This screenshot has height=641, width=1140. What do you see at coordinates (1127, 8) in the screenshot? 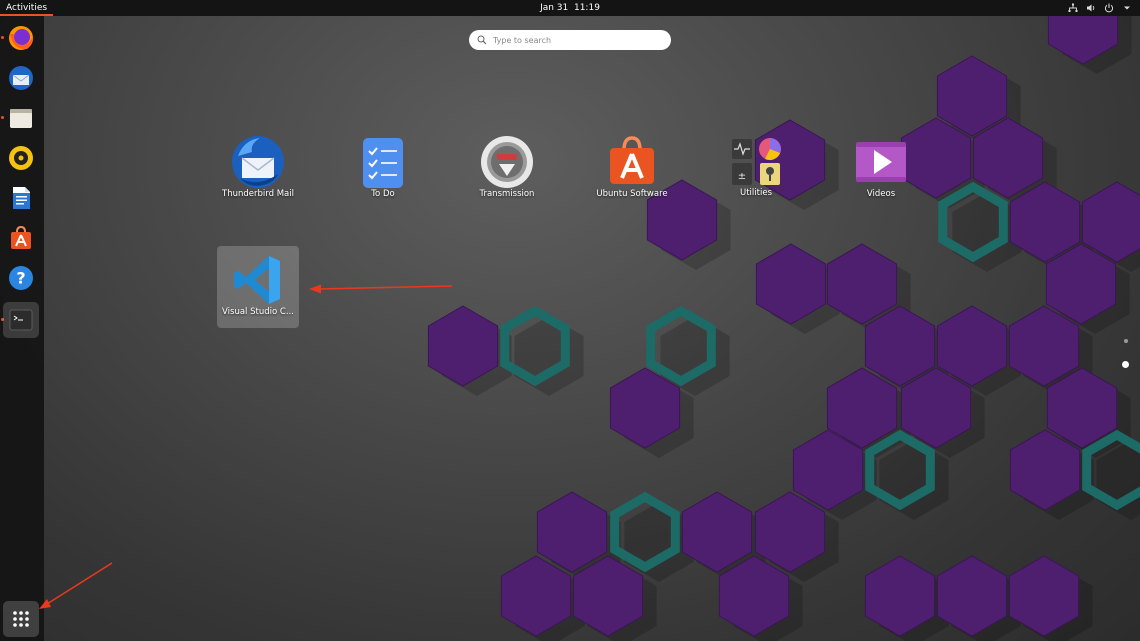
I see `chevron-down-icon` at bounding box center [1127, 8].